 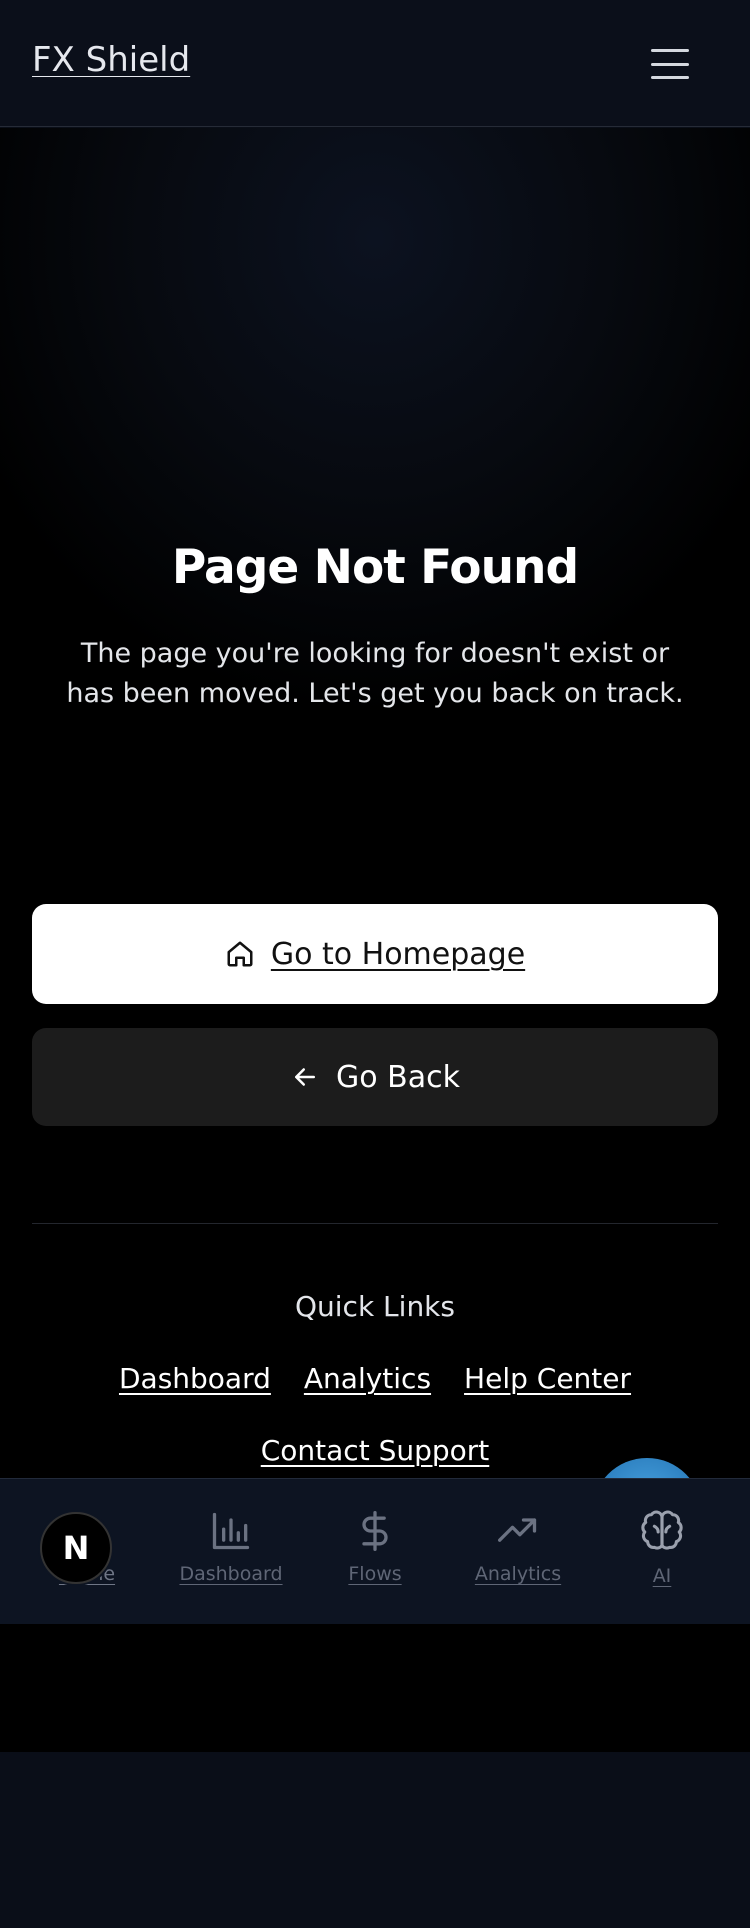 What do you see at coordinates (231, 1552) in the screenshot?
I see `nav-item-dashboard: Dashboard` at bounding box center [231, 1552].